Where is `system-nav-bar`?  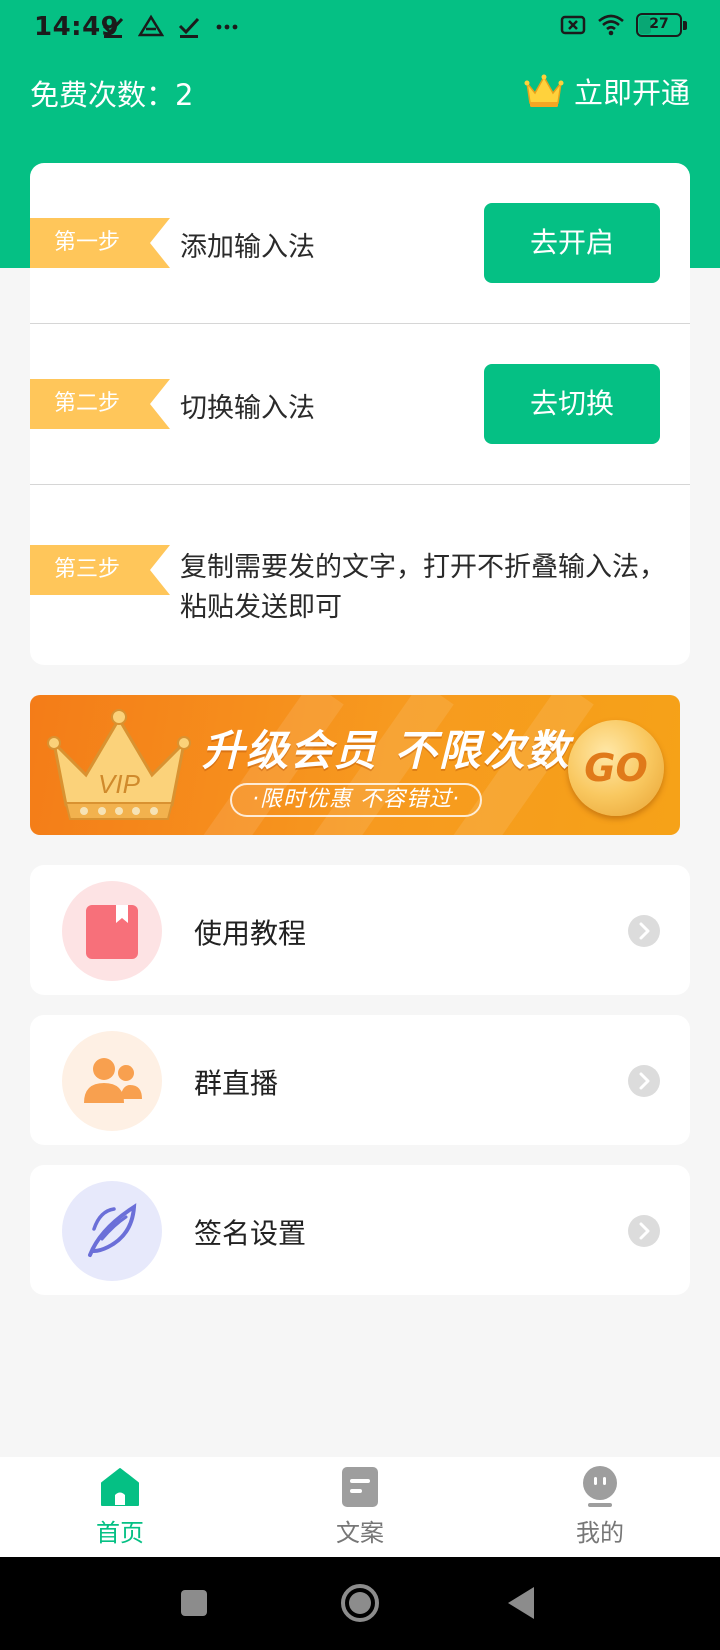
system-nav-bar is located at coordinates (360, 1603).